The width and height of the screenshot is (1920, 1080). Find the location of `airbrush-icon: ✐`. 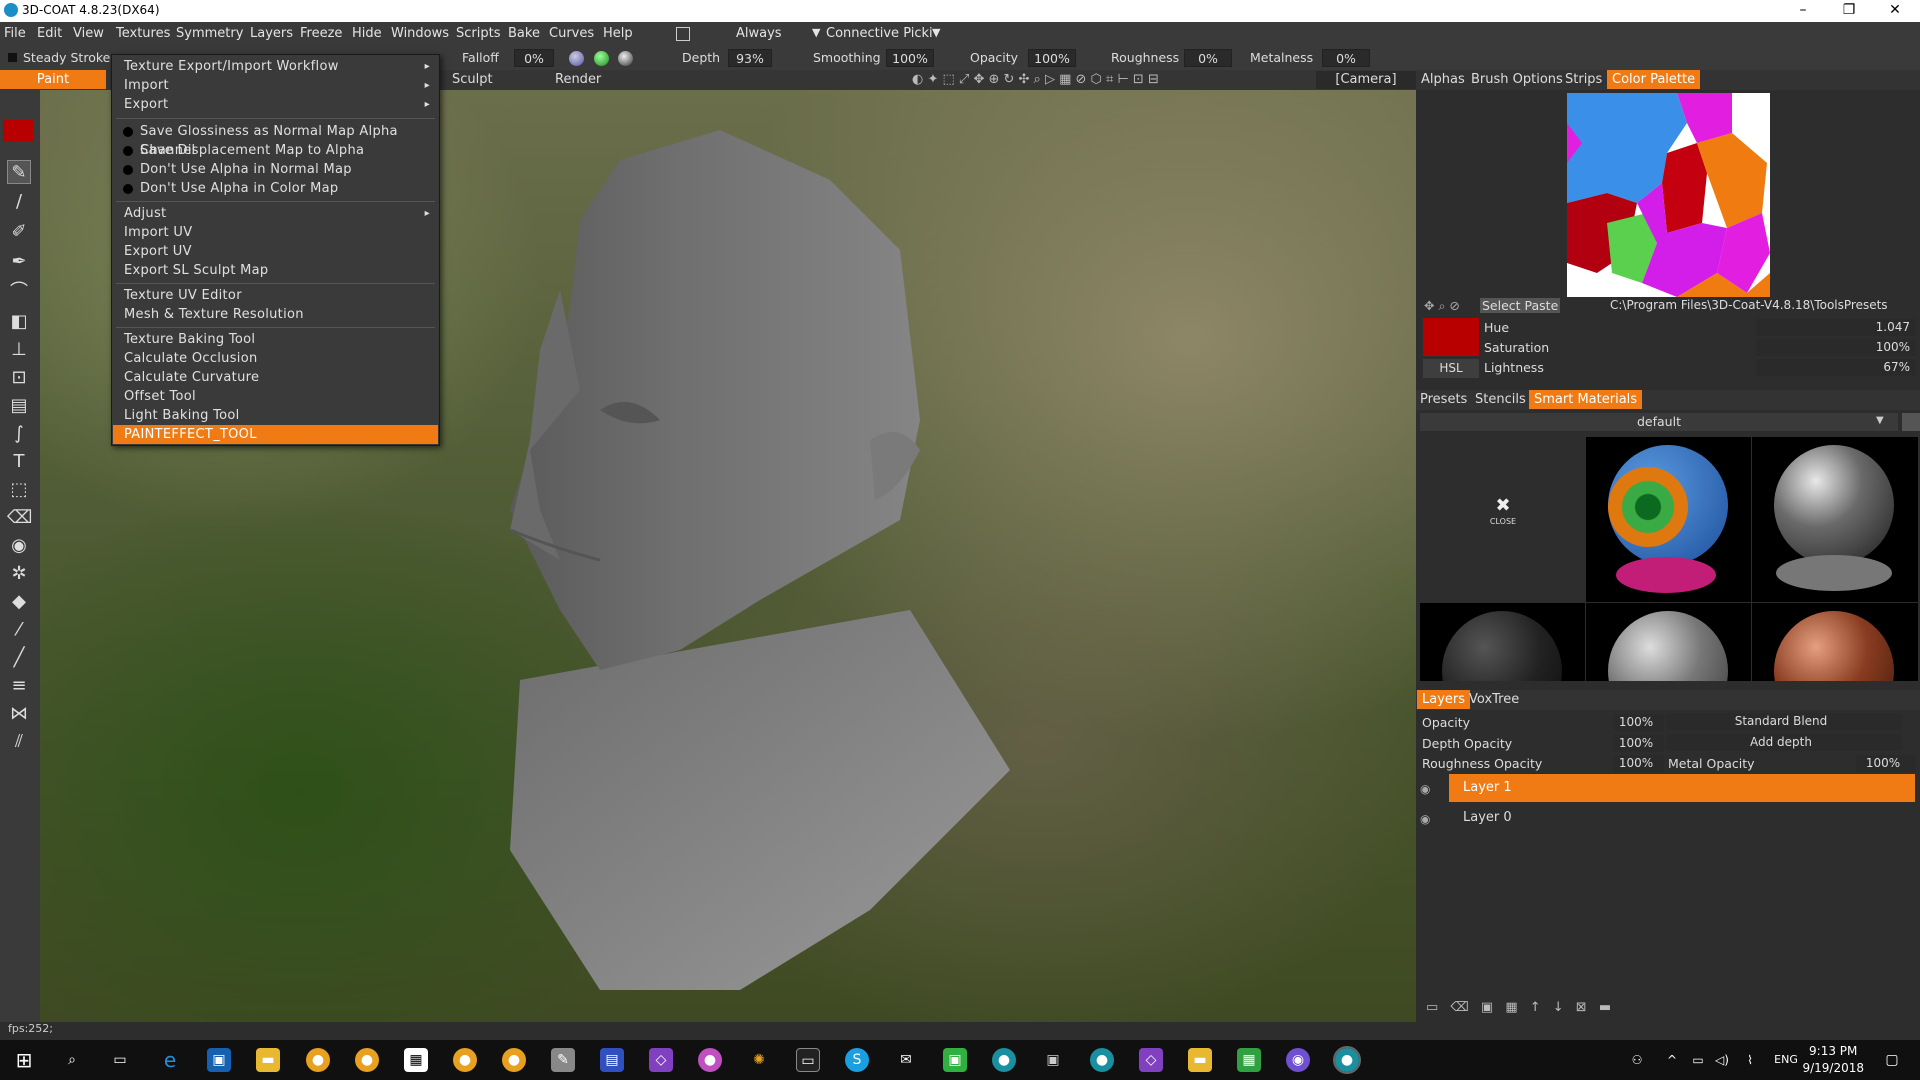

airbrush-icon: ✐ is located at coordinates (19, 232).